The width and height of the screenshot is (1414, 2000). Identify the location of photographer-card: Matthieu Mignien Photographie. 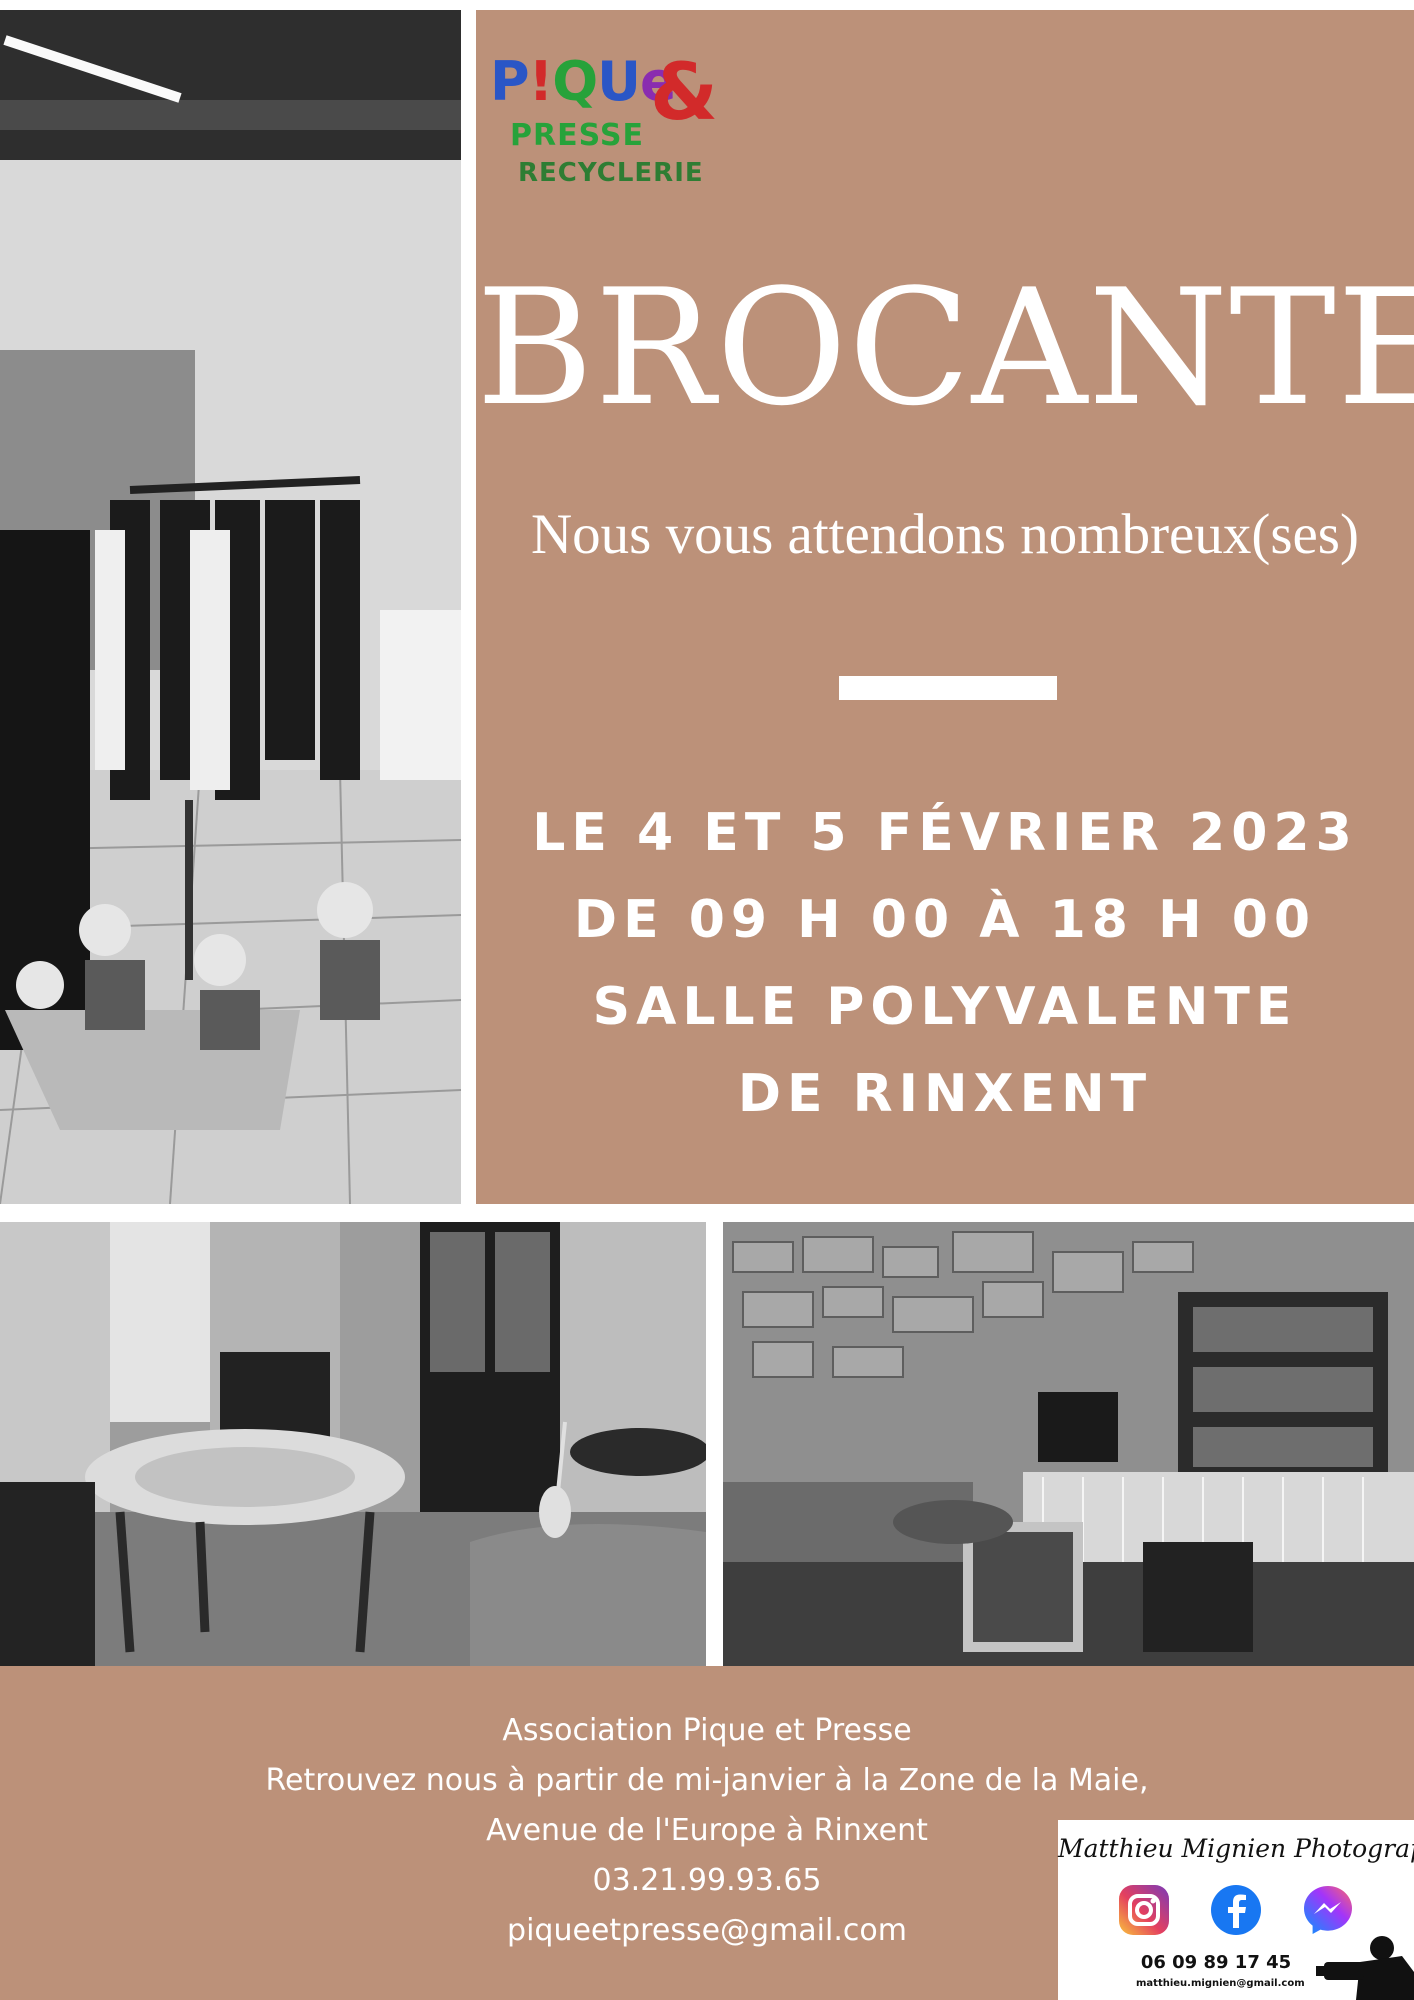
(1236, 1910).